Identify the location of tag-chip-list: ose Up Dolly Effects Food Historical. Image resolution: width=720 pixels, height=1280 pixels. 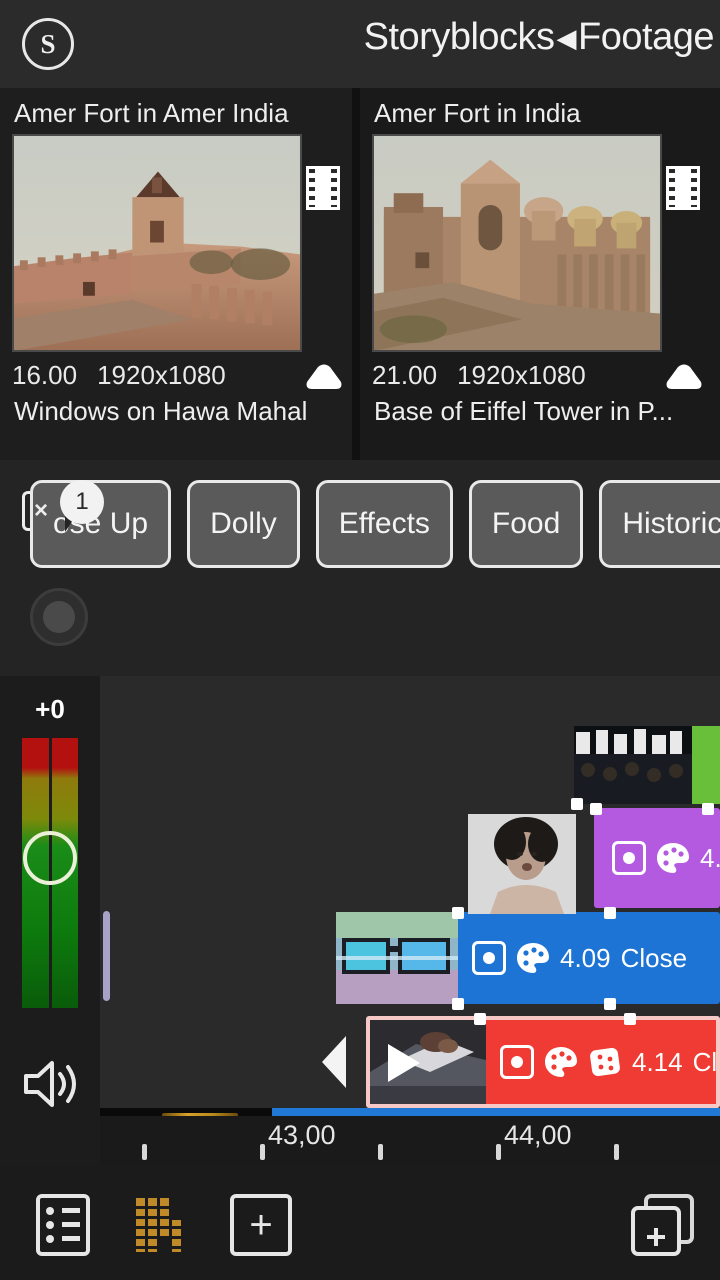
(375, 524).